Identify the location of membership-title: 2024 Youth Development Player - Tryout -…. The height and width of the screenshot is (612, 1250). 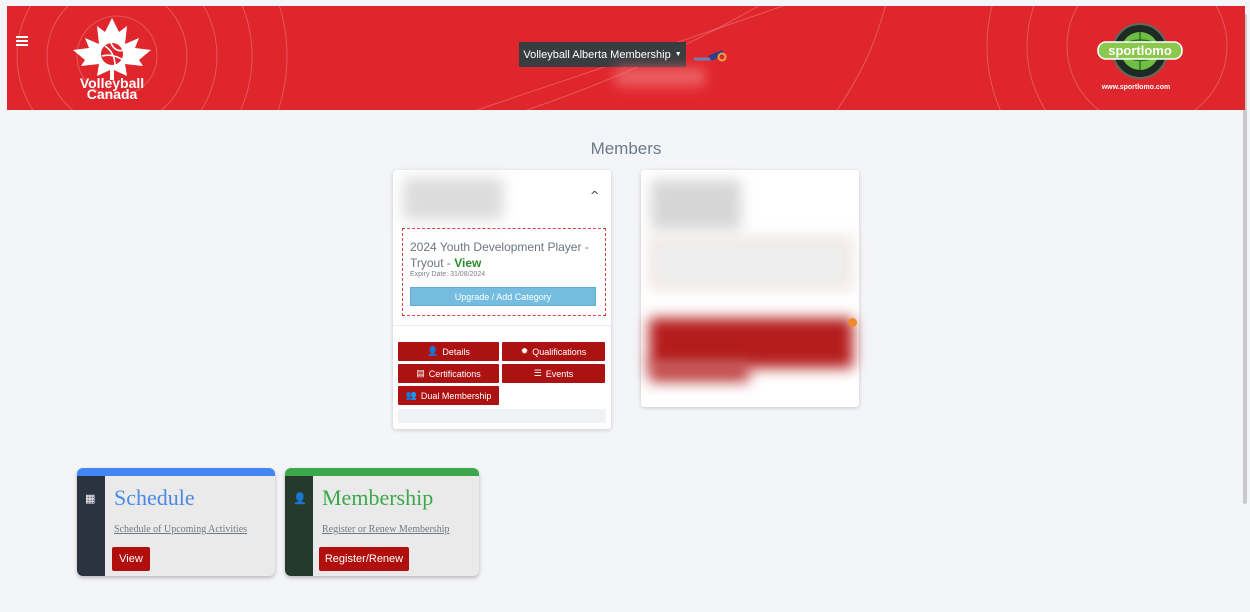
(504, 255).